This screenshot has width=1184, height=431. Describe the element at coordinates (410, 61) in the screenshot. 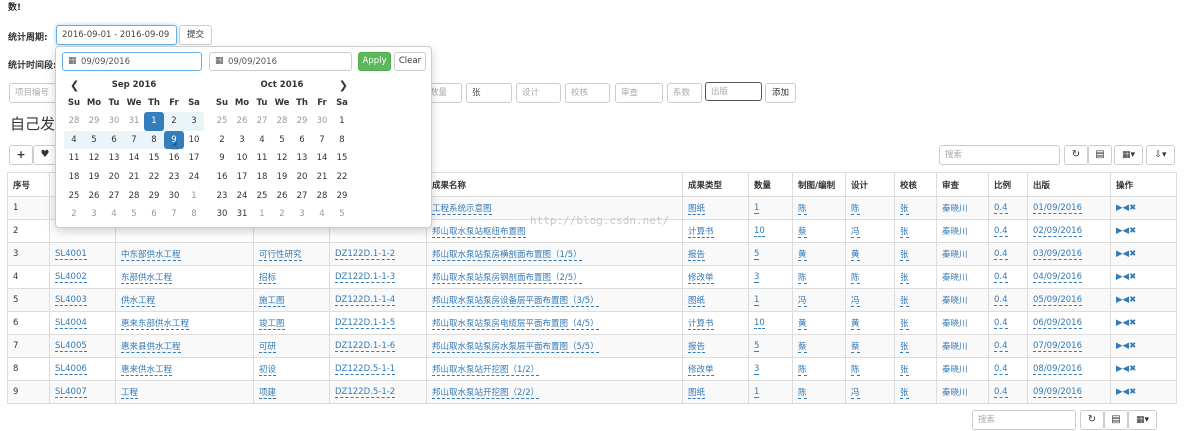

I see `clear-button: Clear` at that location.